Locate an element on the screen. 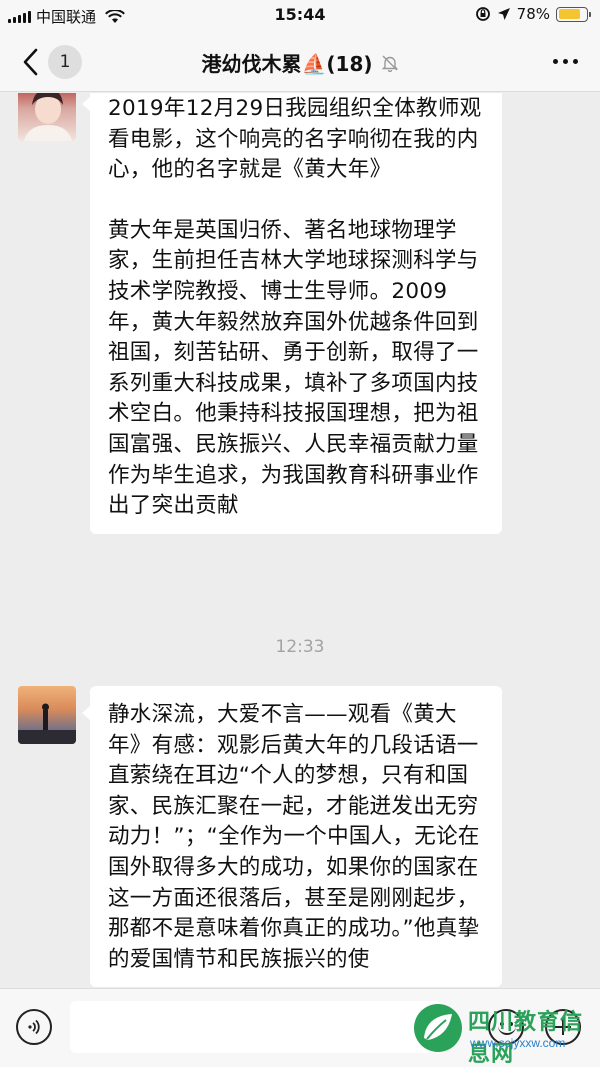  message-input is located at coordinates (256, 1027).